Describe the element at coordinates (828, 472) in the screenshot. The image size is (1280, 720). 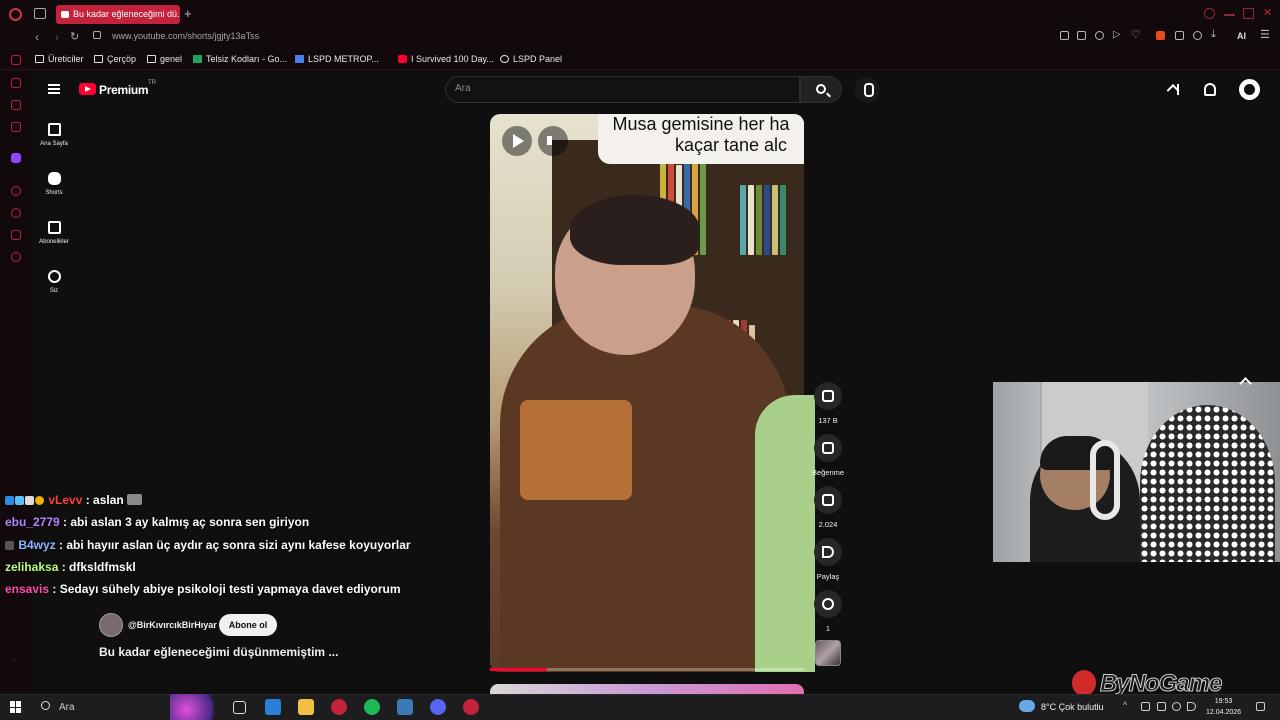
I see `dislike-label: Beğenme` at that location.